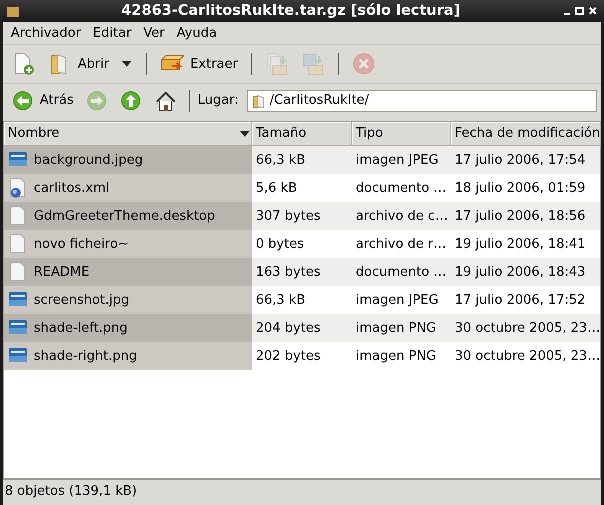  What do you see at coordinates (46, 33) in the screenshot?
I see `menu-item: Archivador` at bounding box center [46, 33].